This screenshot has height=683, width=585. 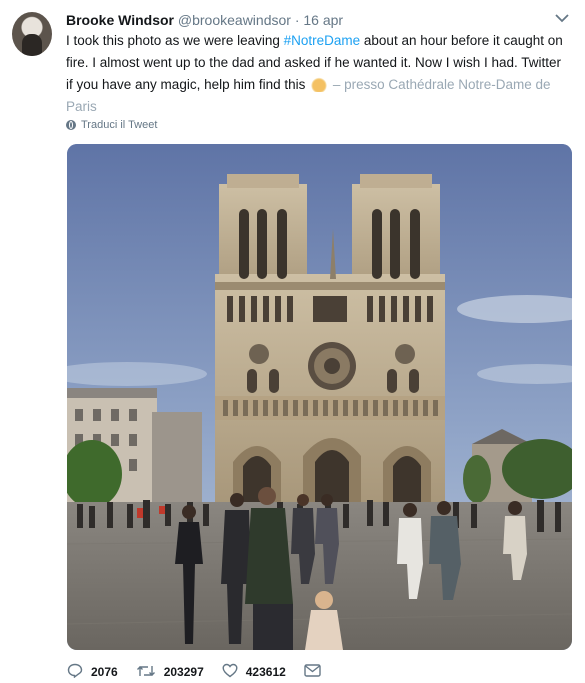 I want to click on tweet-actions: 2076 203297 423612, so click(x=199, y=672).